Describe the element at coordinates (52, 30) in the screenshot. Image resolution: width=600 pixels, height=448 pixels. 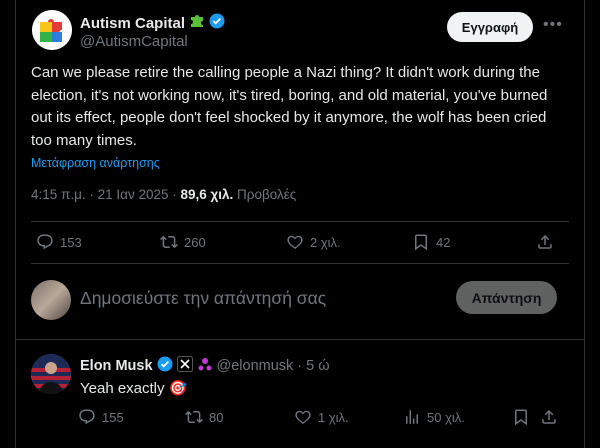
I see `author-avatar` at that location.